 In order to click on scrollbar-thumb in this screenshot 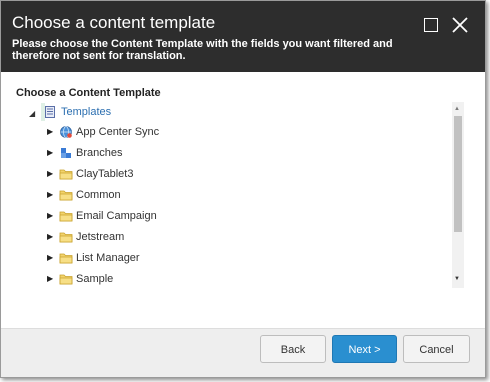, I will do `click(458, 174)`.